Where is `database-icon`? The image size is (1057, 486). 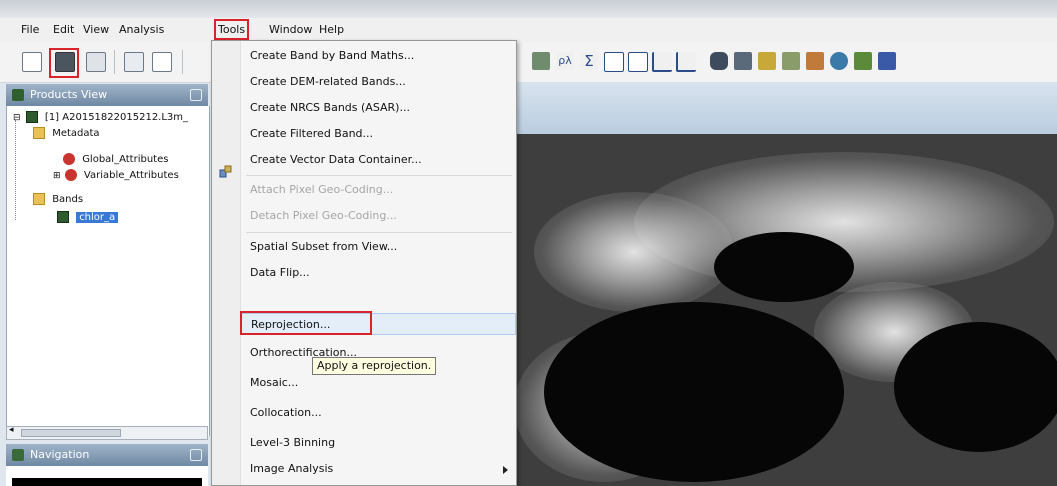
database-icon is located at coordinates (719, 61).